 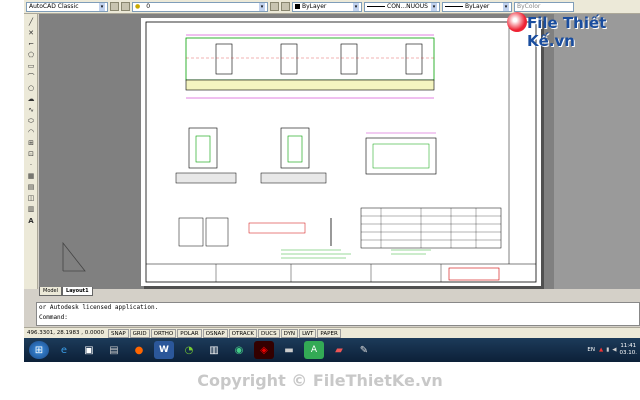 I want to click on linetype-value: CON...NUOUS, so click(x=407, y=6).